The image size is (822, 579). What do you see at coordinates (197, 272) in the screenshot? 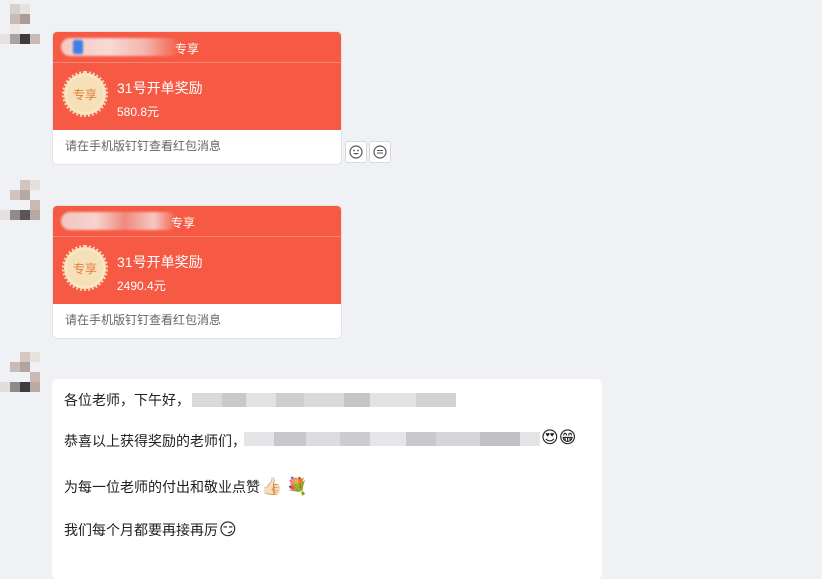
I see `red-packet-card: 专享 专享 31号开单奖励 2490.4元 请在手机版钉钉查看红包消息` at bounding box center [197, 272].